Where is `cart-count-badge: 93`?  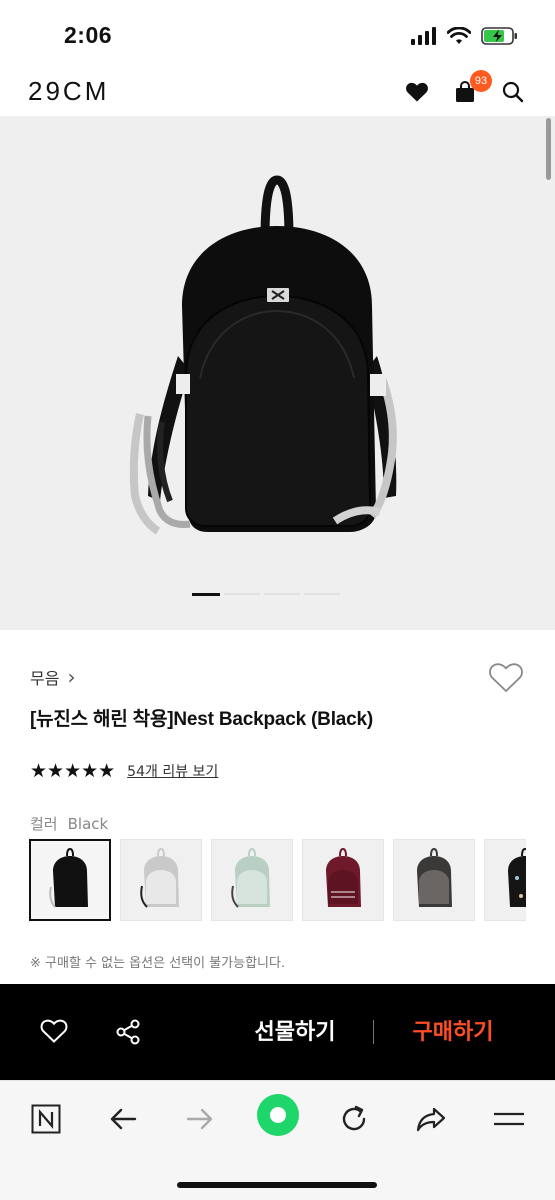 cart-count-badge: 93 is located at coordinates (481, 81).